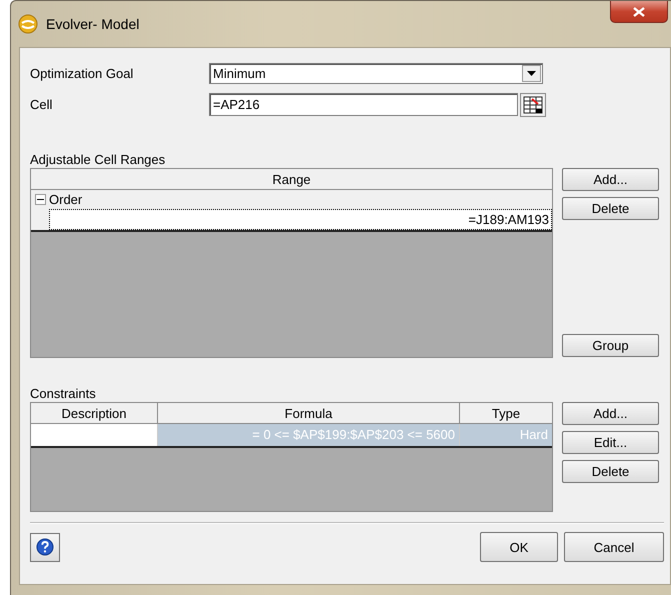 This screenshot has height=595, width=671. I want to click on column-header: Range, so click(291, 179).